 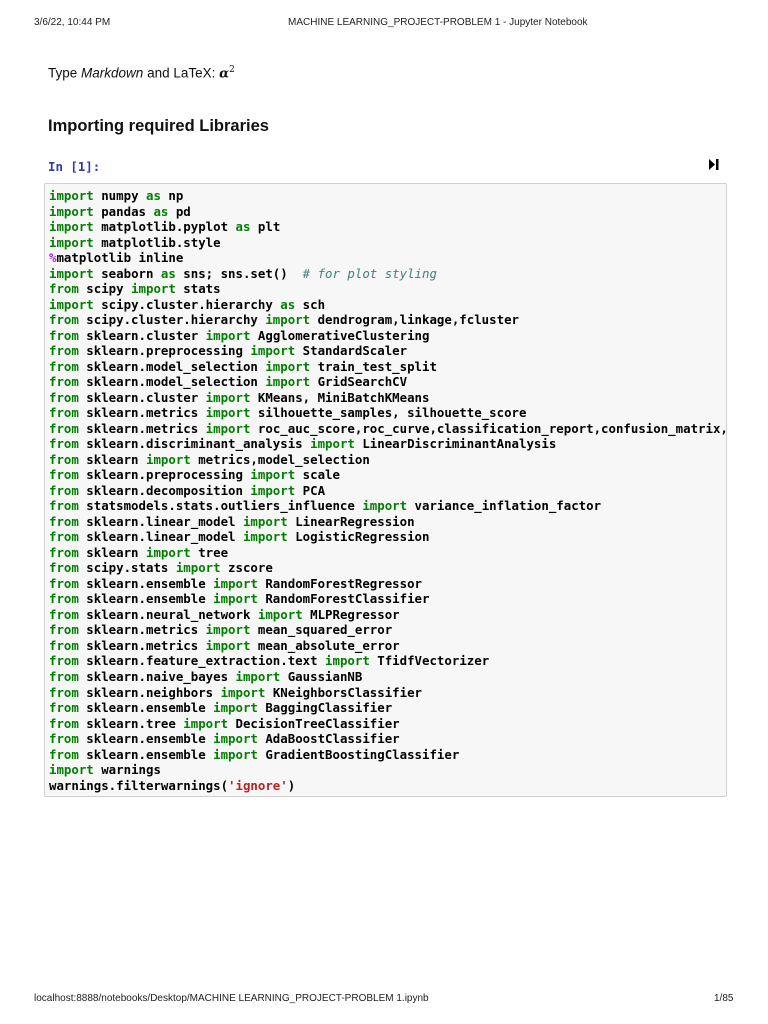 I want to click on code-text: AdaBoostClassifier, so click(x=328, y=739).